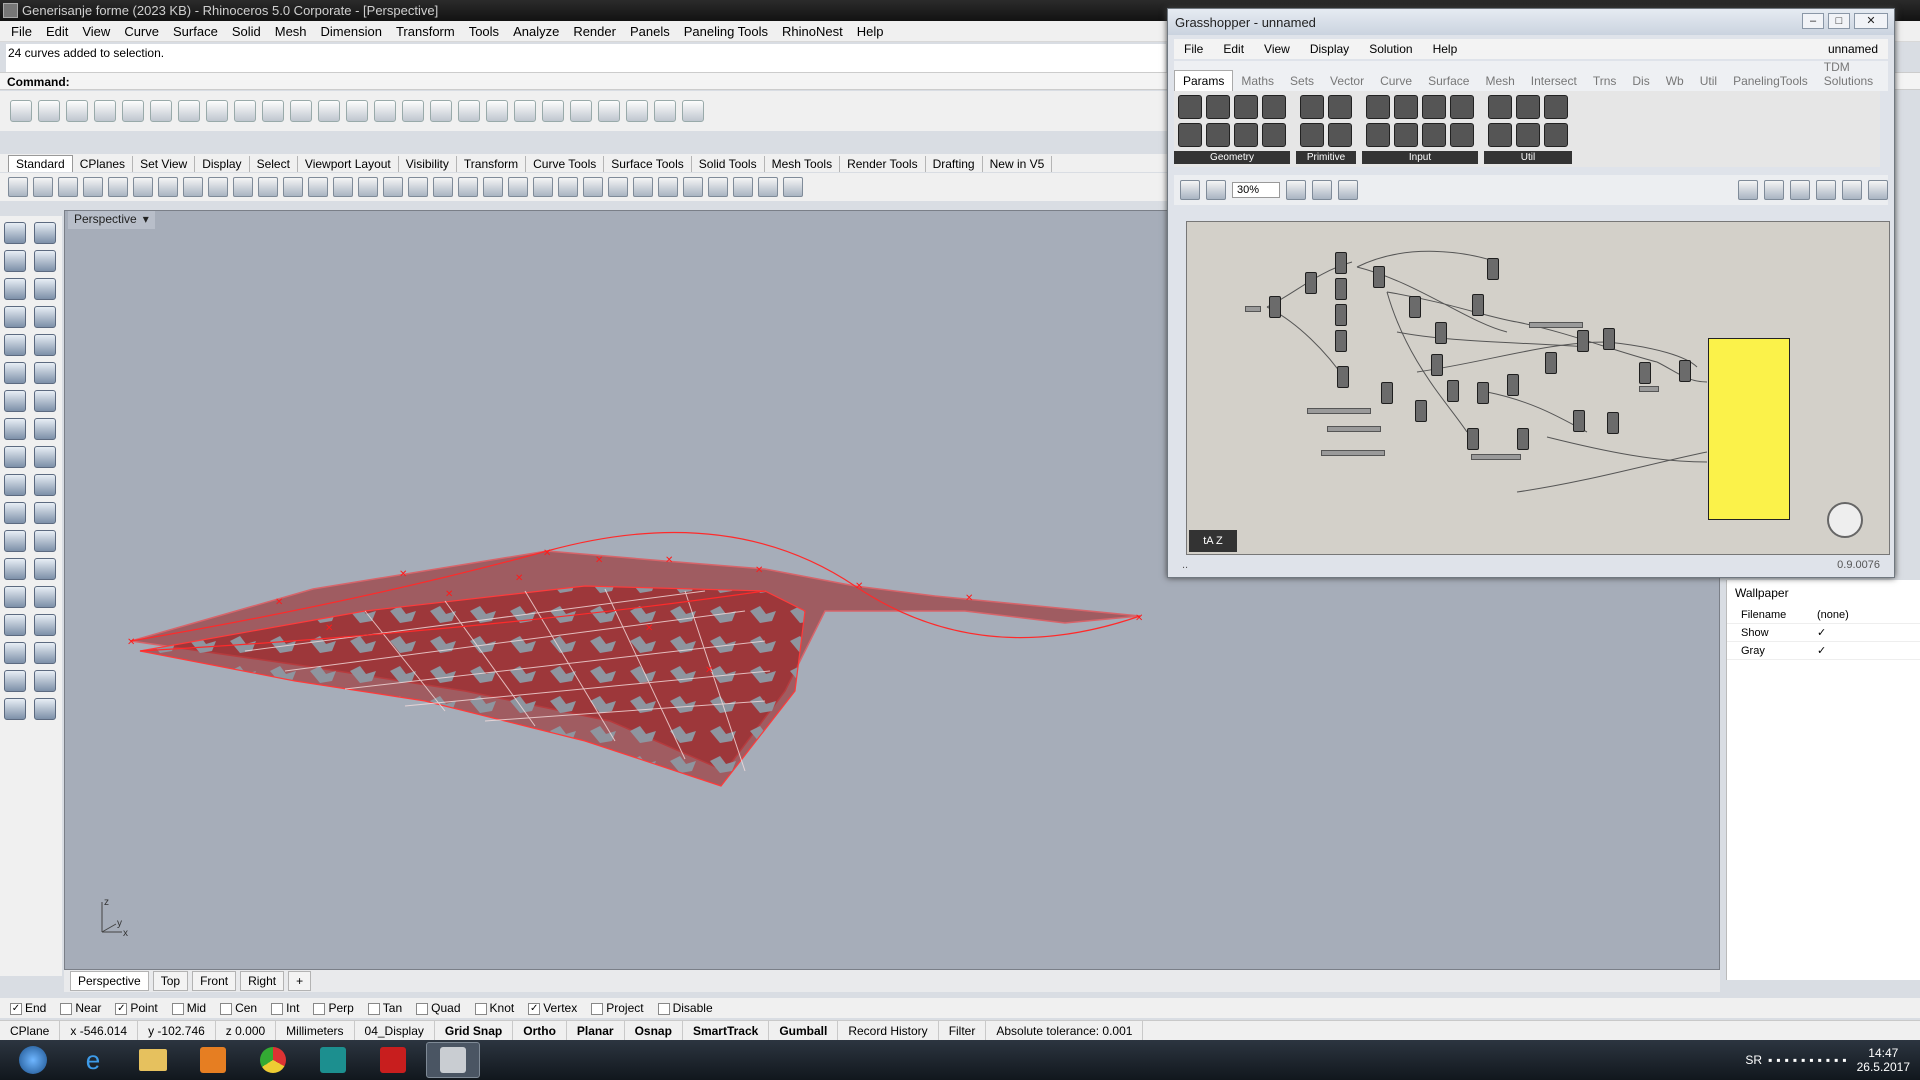  I want to click on text-icon, so click(15, 569).